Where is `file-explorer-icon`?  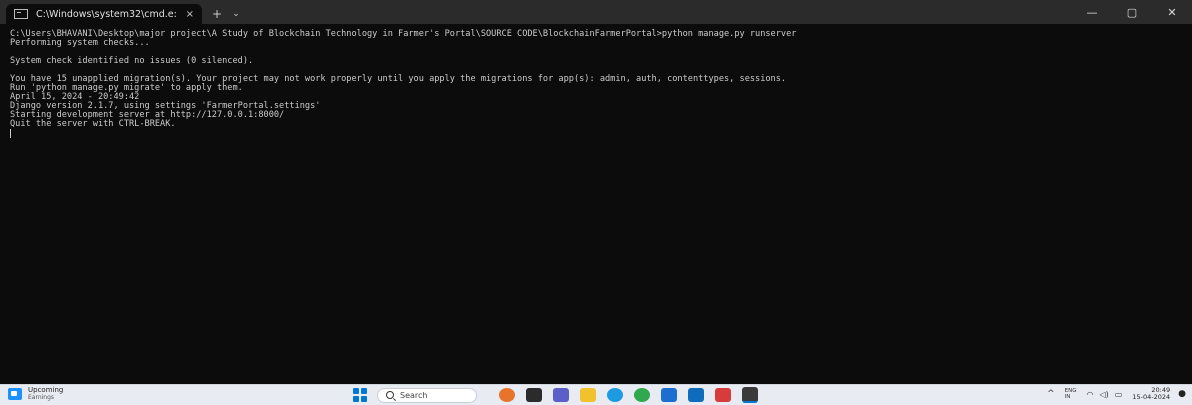
file-explorer-icon is located at coordinates (588, 395).